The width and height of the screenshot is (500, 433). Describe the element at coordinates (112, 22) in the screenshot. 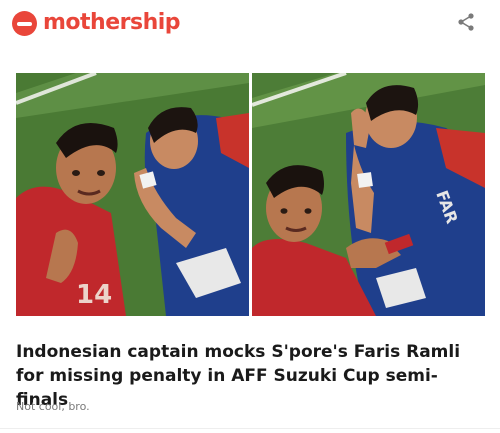

I see `brand-name: mothership` at that location.